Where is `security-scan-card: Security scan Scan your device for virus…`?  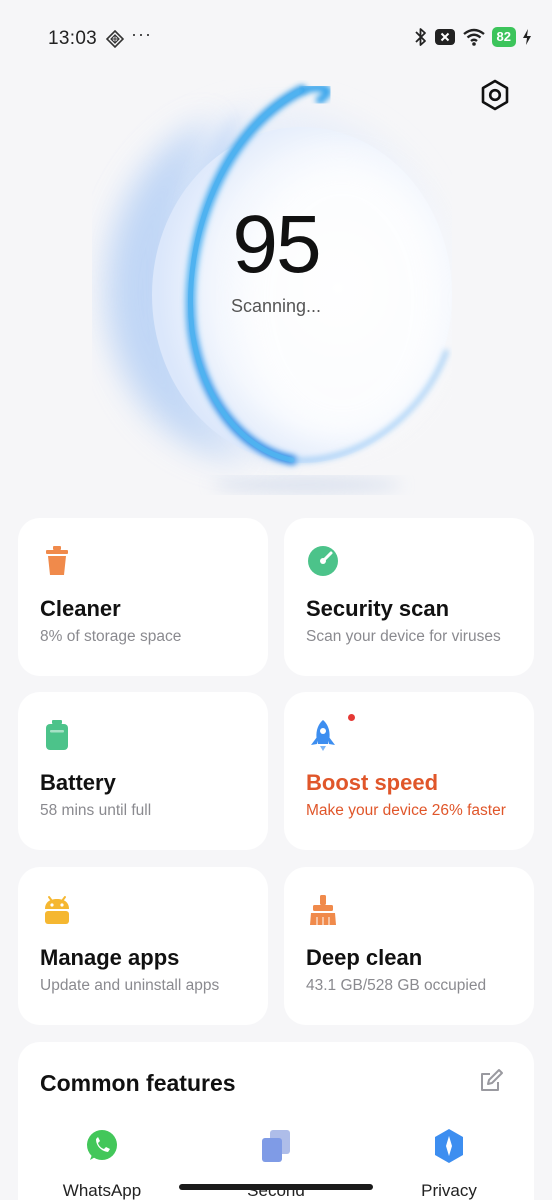
security-scan-card: Security scan Scan your device for virus… is located at coordinates (409, 597).